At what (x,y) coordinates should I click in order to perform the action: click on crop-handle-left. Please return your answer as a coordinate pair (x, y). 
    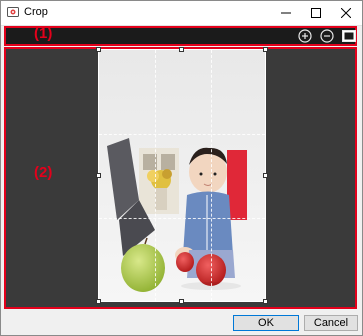
    Looking at the image, I should click on (98, 175).